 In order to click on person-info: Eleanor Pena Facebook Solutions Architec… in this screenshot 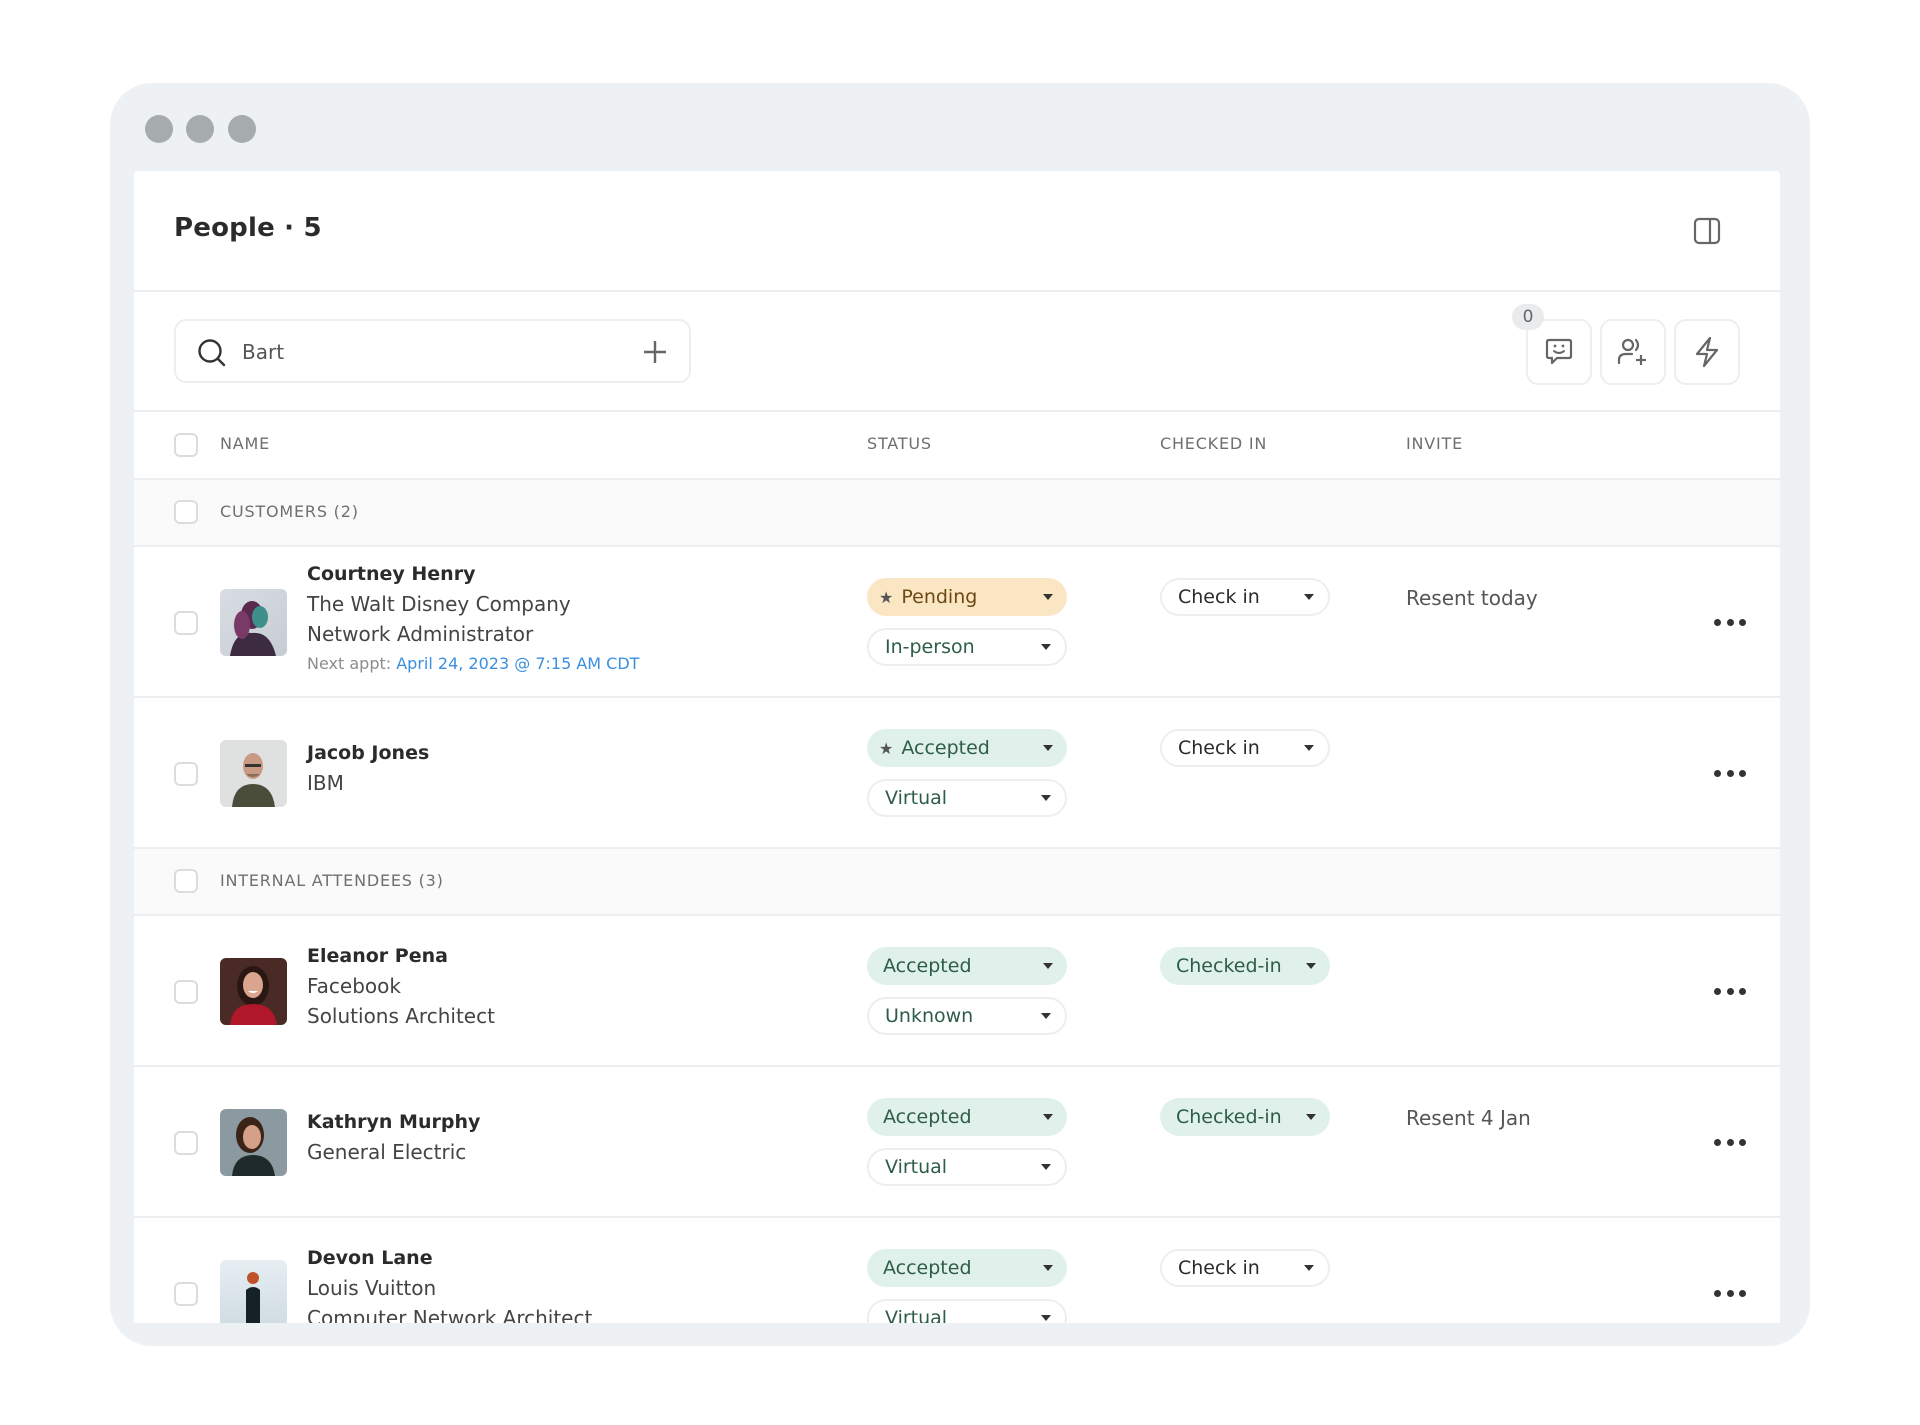, I will do `click(401, 986)`.